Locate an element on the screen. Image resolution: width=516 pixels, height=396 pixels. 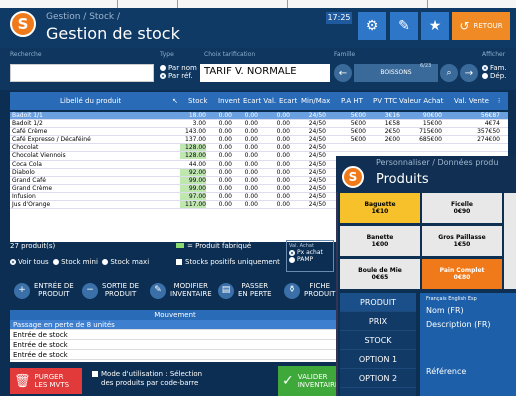
product-tile: Pain Complet 0€80 is located at coordinates (462, 274).